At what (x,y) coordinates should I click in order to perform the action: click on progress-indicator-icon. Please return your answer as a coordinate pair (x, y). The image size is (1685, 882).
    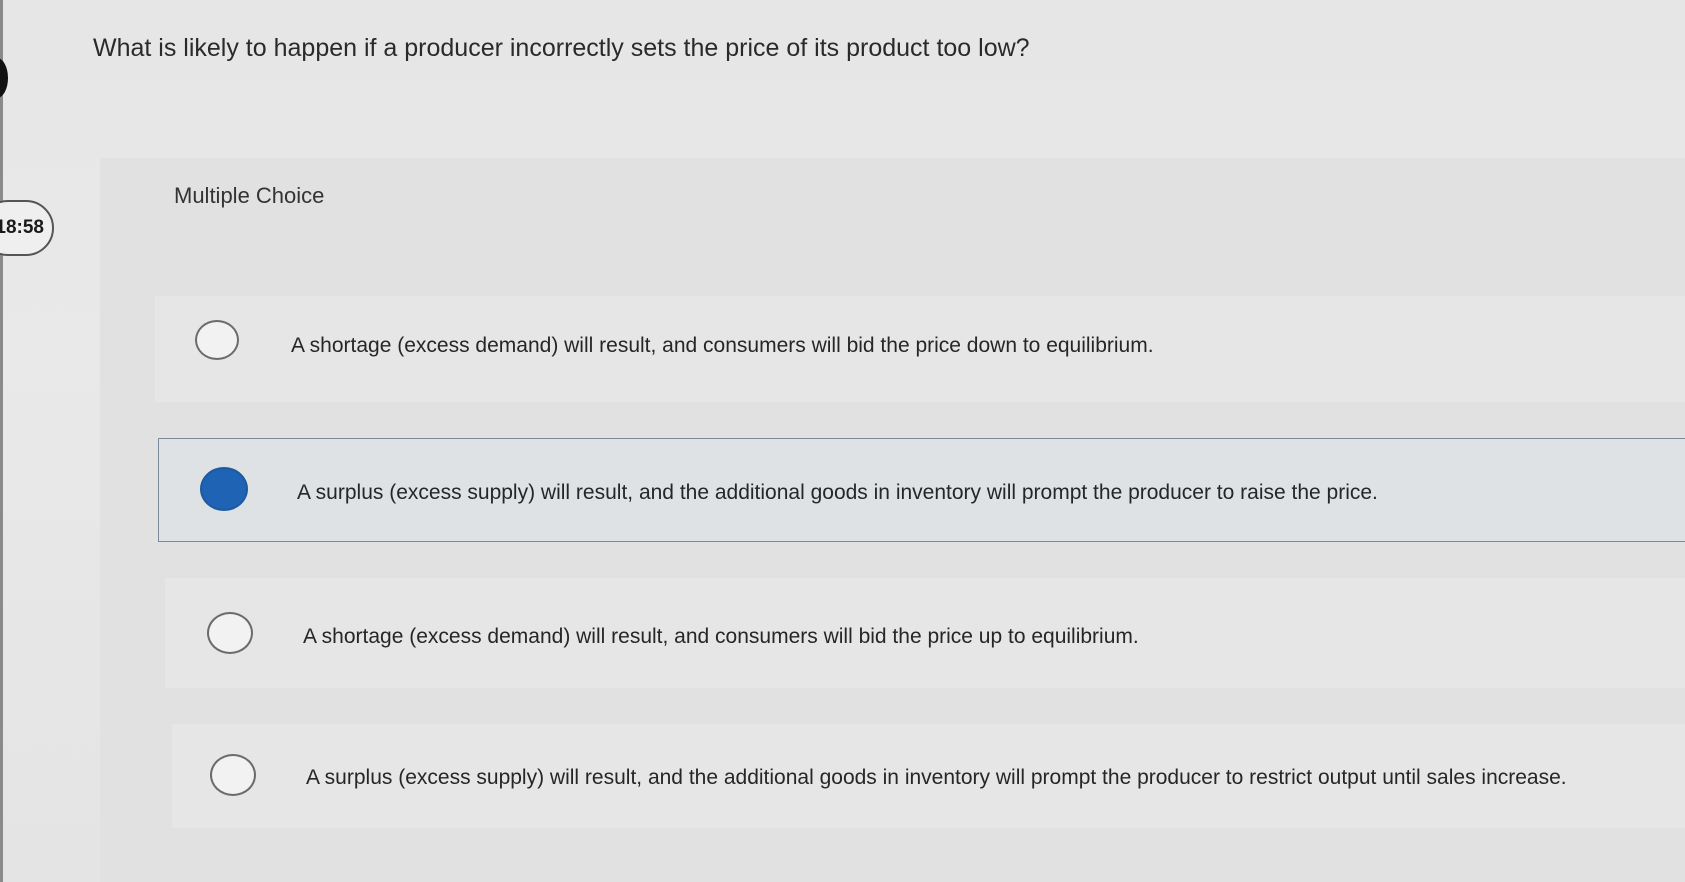
    Looking at the image, I should click on (4, 78).